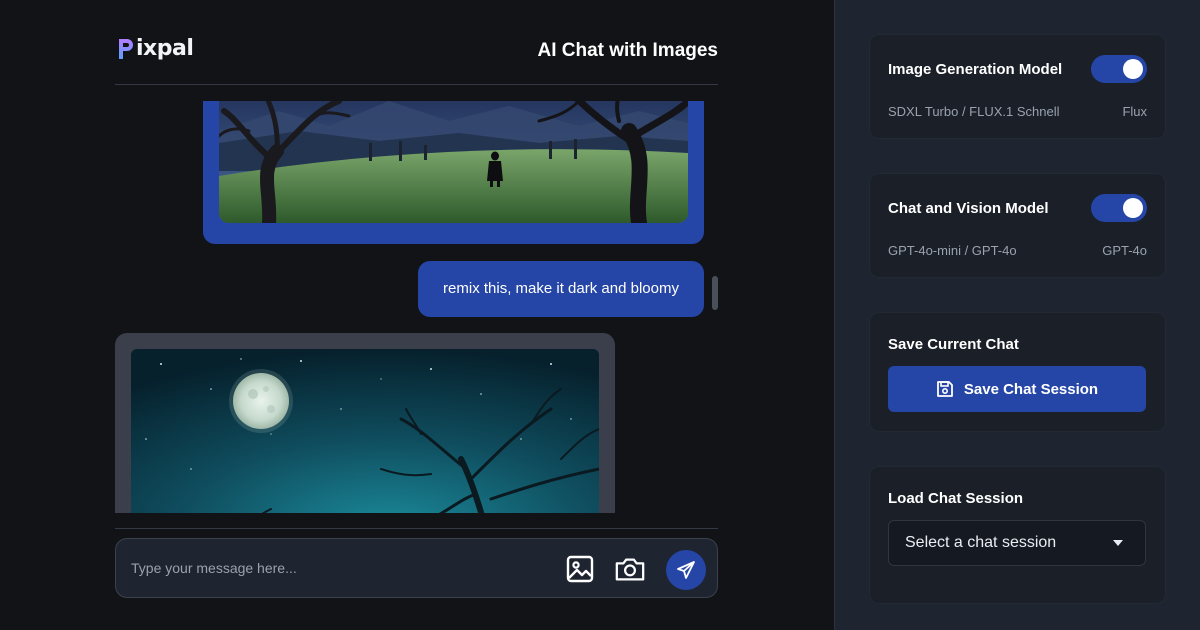  I want to click on composer-divider, so click(416, 528).